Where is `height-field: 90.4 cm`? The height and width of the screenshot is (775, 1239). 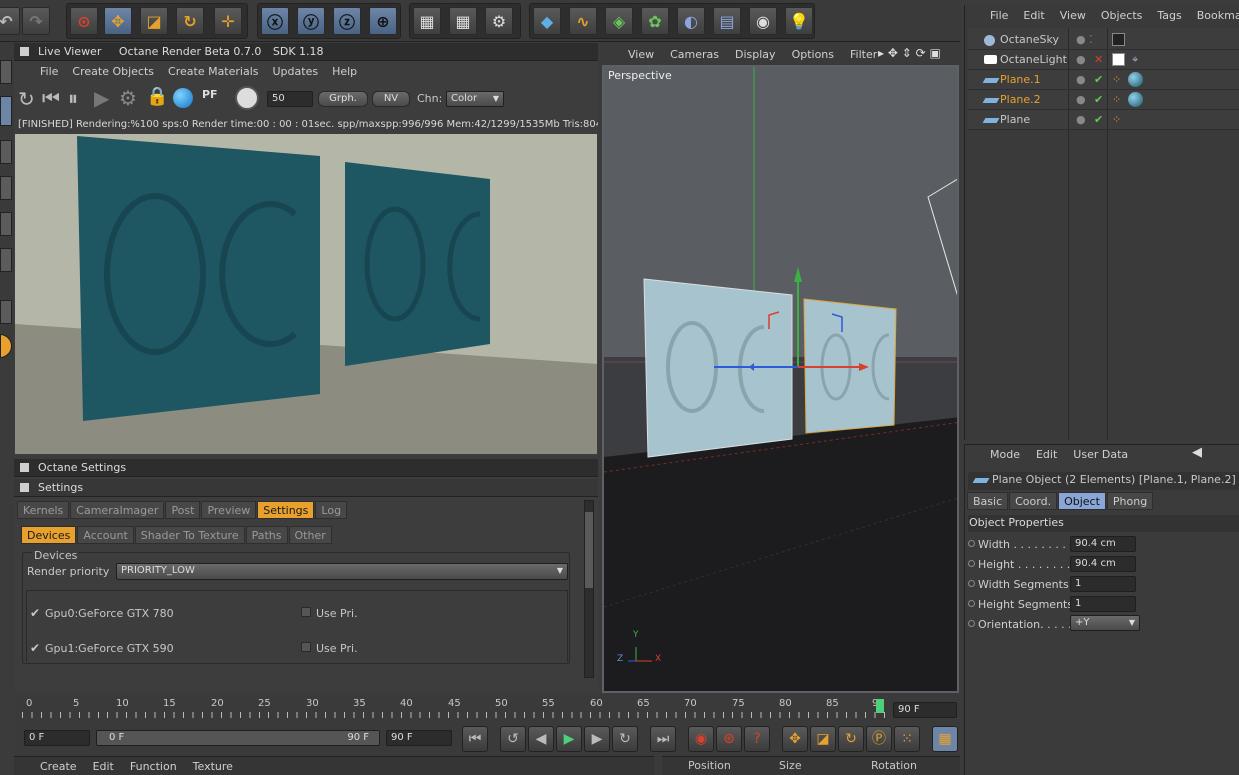 height-field: 90.4 cm is located at coordinates (1103, 564).